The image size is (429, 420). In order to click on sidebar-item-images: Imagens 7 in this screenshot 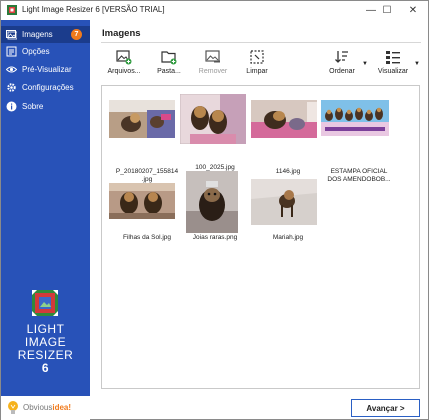, I will do `click(45, 34)`.